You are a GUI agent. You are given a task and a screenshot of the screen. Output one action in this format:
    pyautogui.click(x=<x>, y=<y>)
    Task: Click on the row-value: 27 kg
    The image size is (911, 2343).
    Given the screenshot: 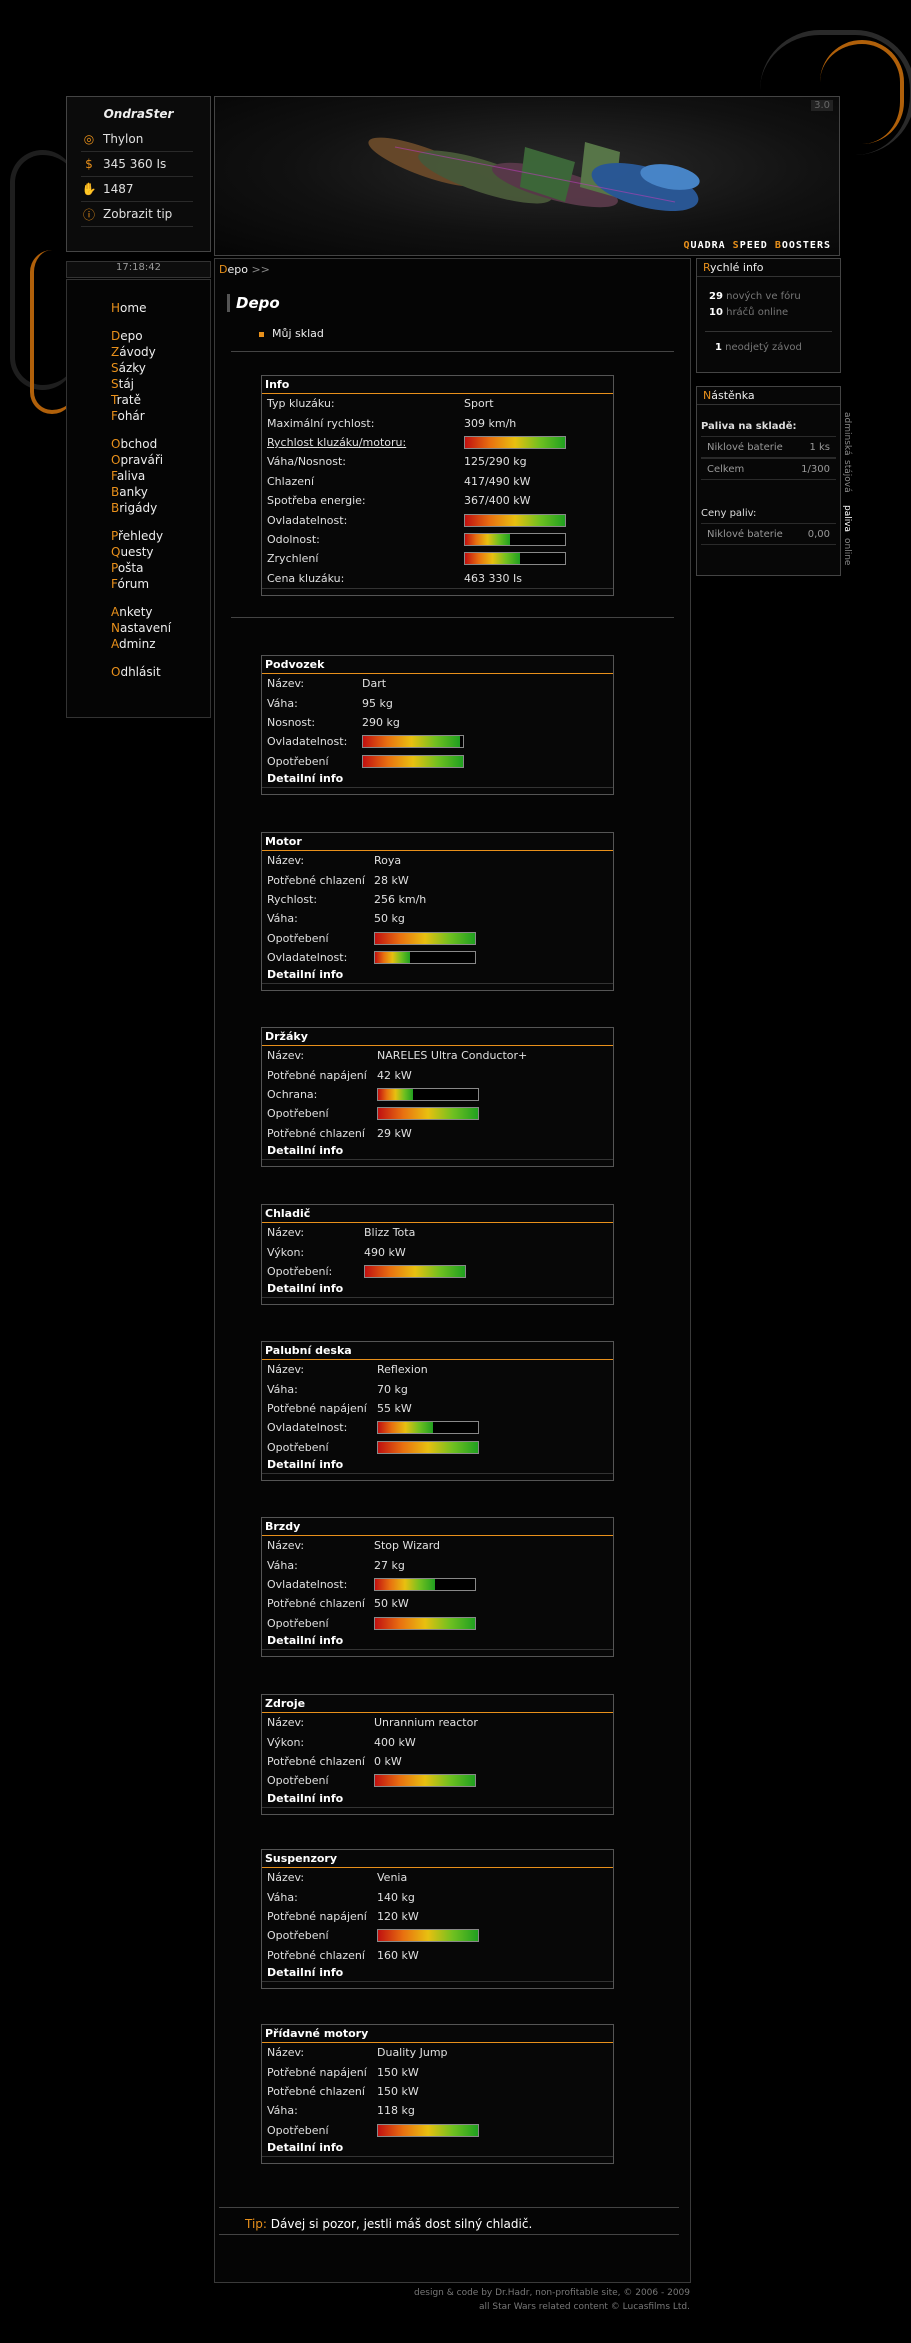 What is the action you would take?
    pyautogui.click(x=389, y=1565)
    